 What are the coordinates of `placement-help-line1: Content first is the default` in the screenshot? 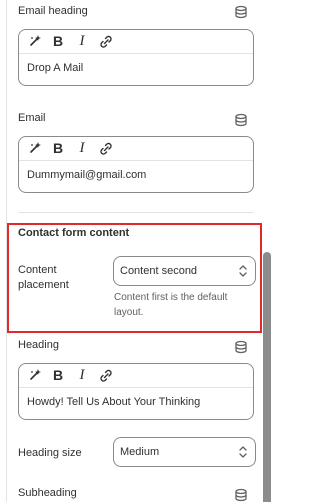 It's located at (171, 297).